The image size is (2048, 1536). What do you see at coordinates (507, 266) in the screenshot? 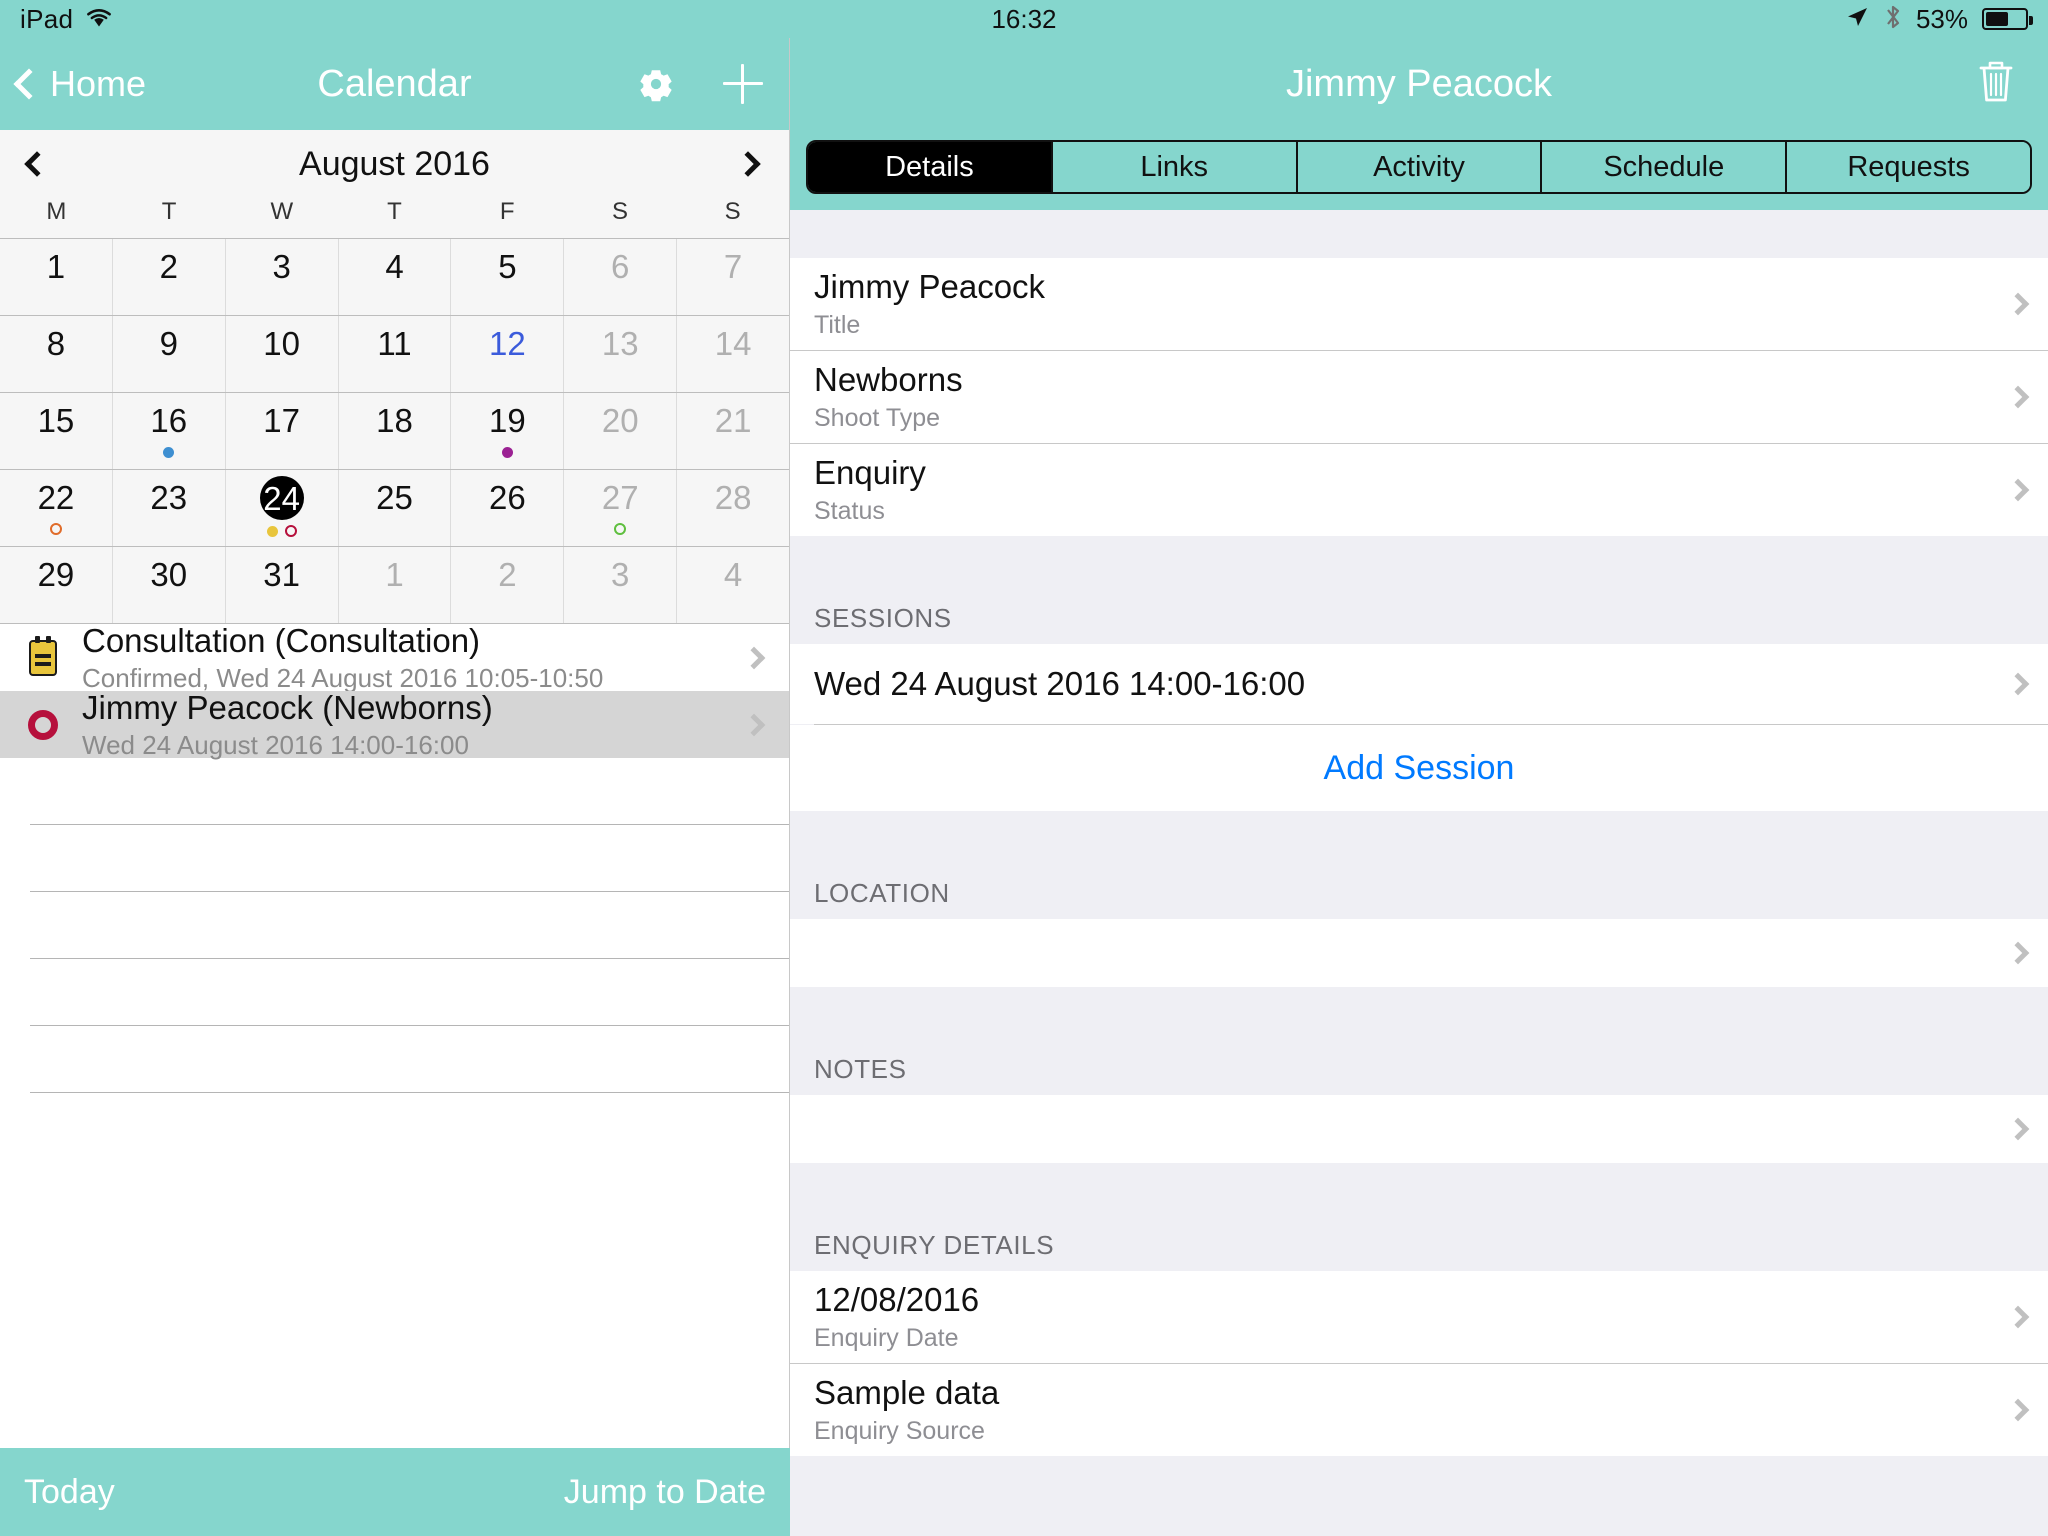
I see `day-number: 5` at bounding box center [507, 266].